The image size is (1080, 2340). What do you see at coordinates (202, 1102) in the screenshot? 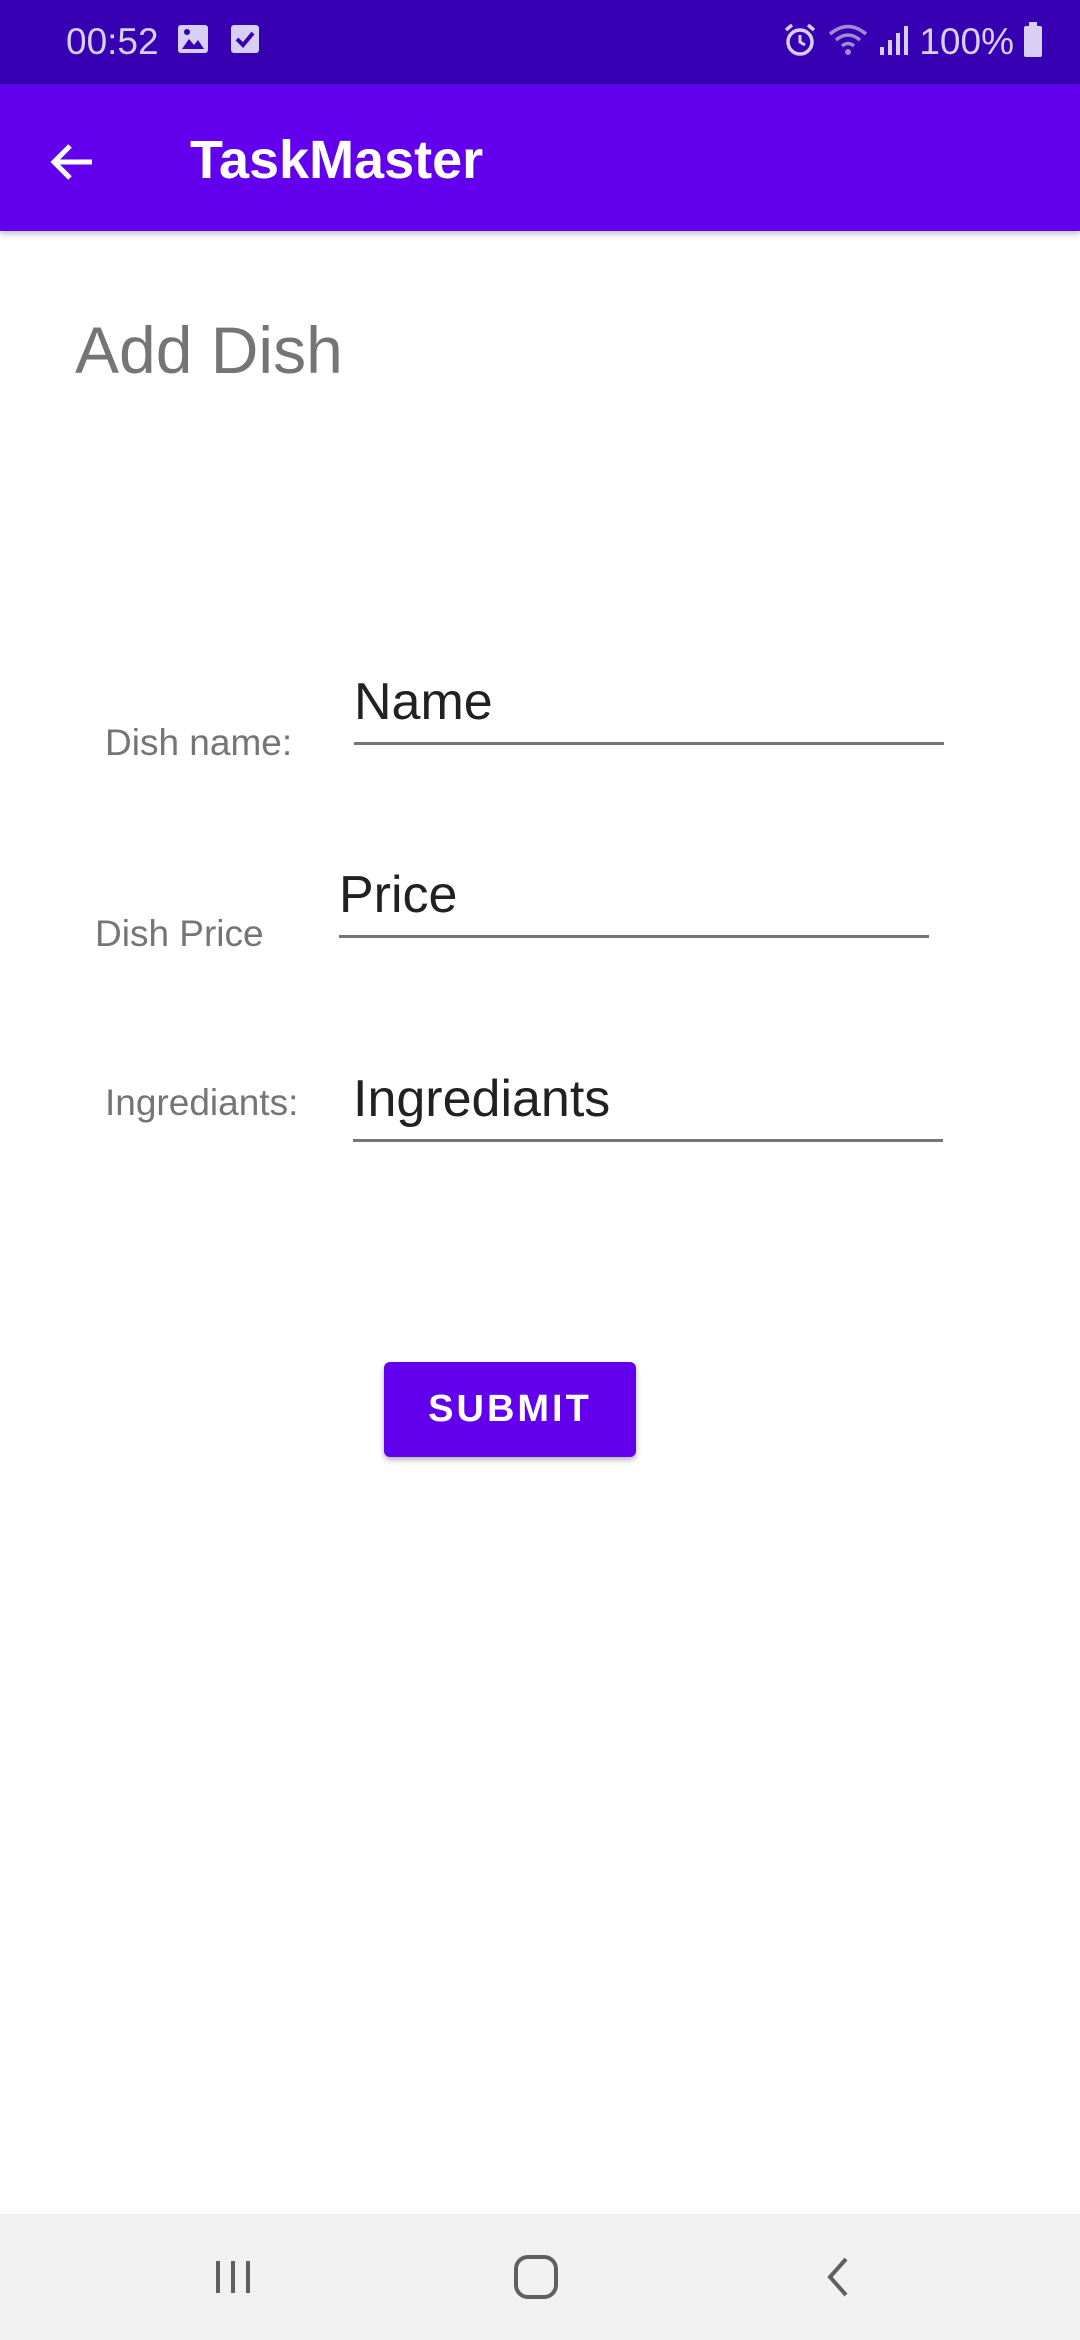
I see `ingredients-label: Ingrediants:` at bounding box center [202, 1102].